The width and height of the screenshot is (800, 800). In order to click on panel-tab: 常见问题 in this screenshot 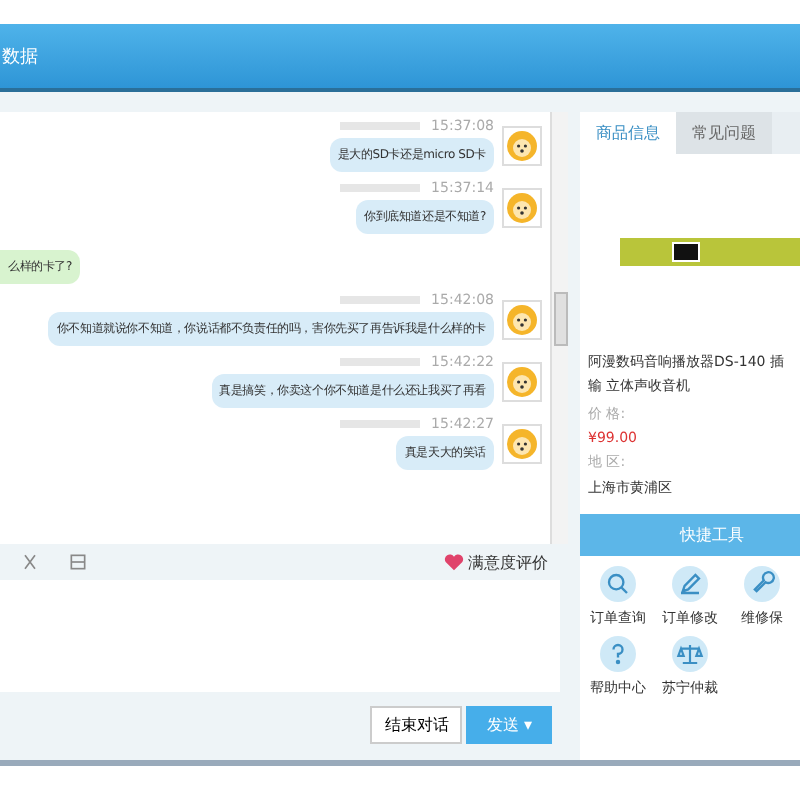, I will do `click(724, 133)`.